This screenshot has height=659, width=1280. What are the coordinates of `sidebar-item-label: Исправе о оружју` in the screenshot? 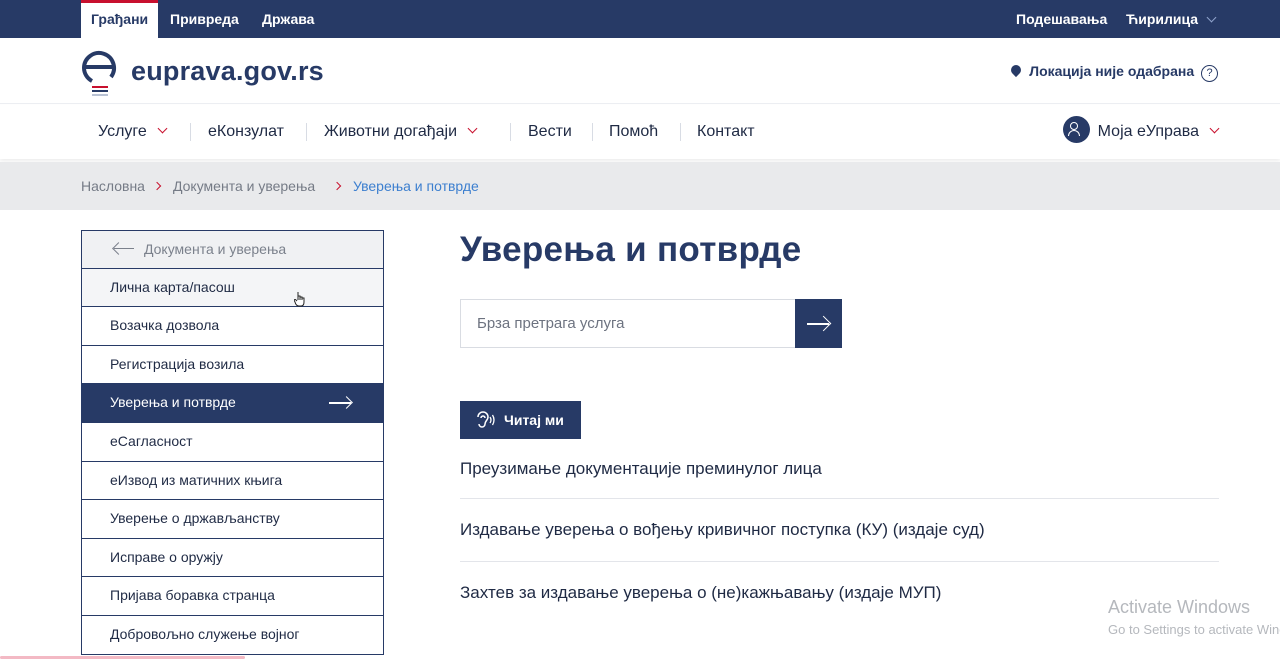 It's located at (166, 556).